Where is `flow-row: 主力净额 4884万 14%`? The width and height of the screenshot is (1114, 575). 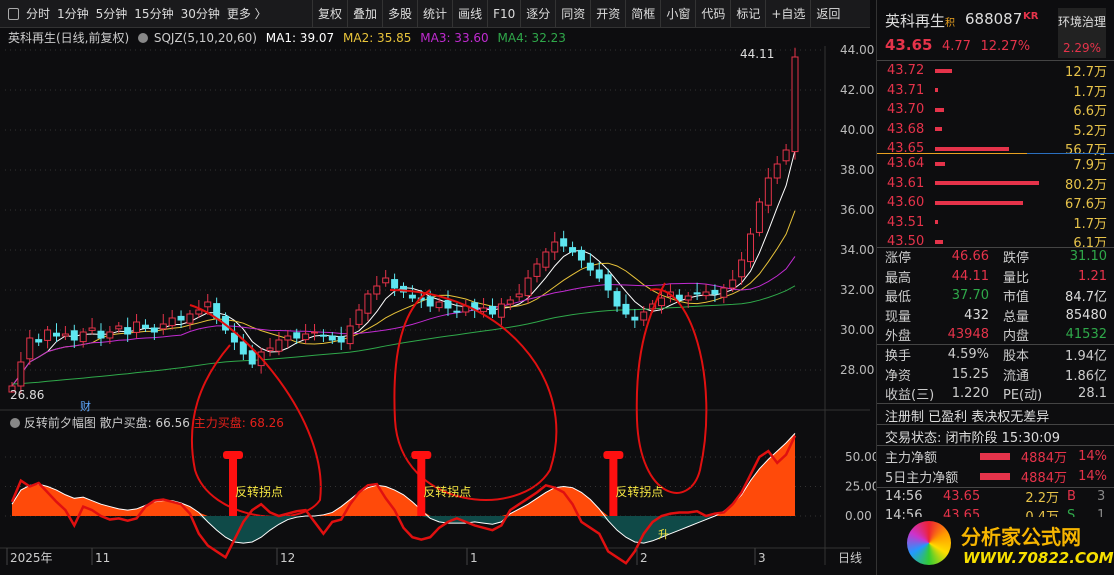 flow-row: 主力净额 4884万 14% is located at coordinates (995, 456).